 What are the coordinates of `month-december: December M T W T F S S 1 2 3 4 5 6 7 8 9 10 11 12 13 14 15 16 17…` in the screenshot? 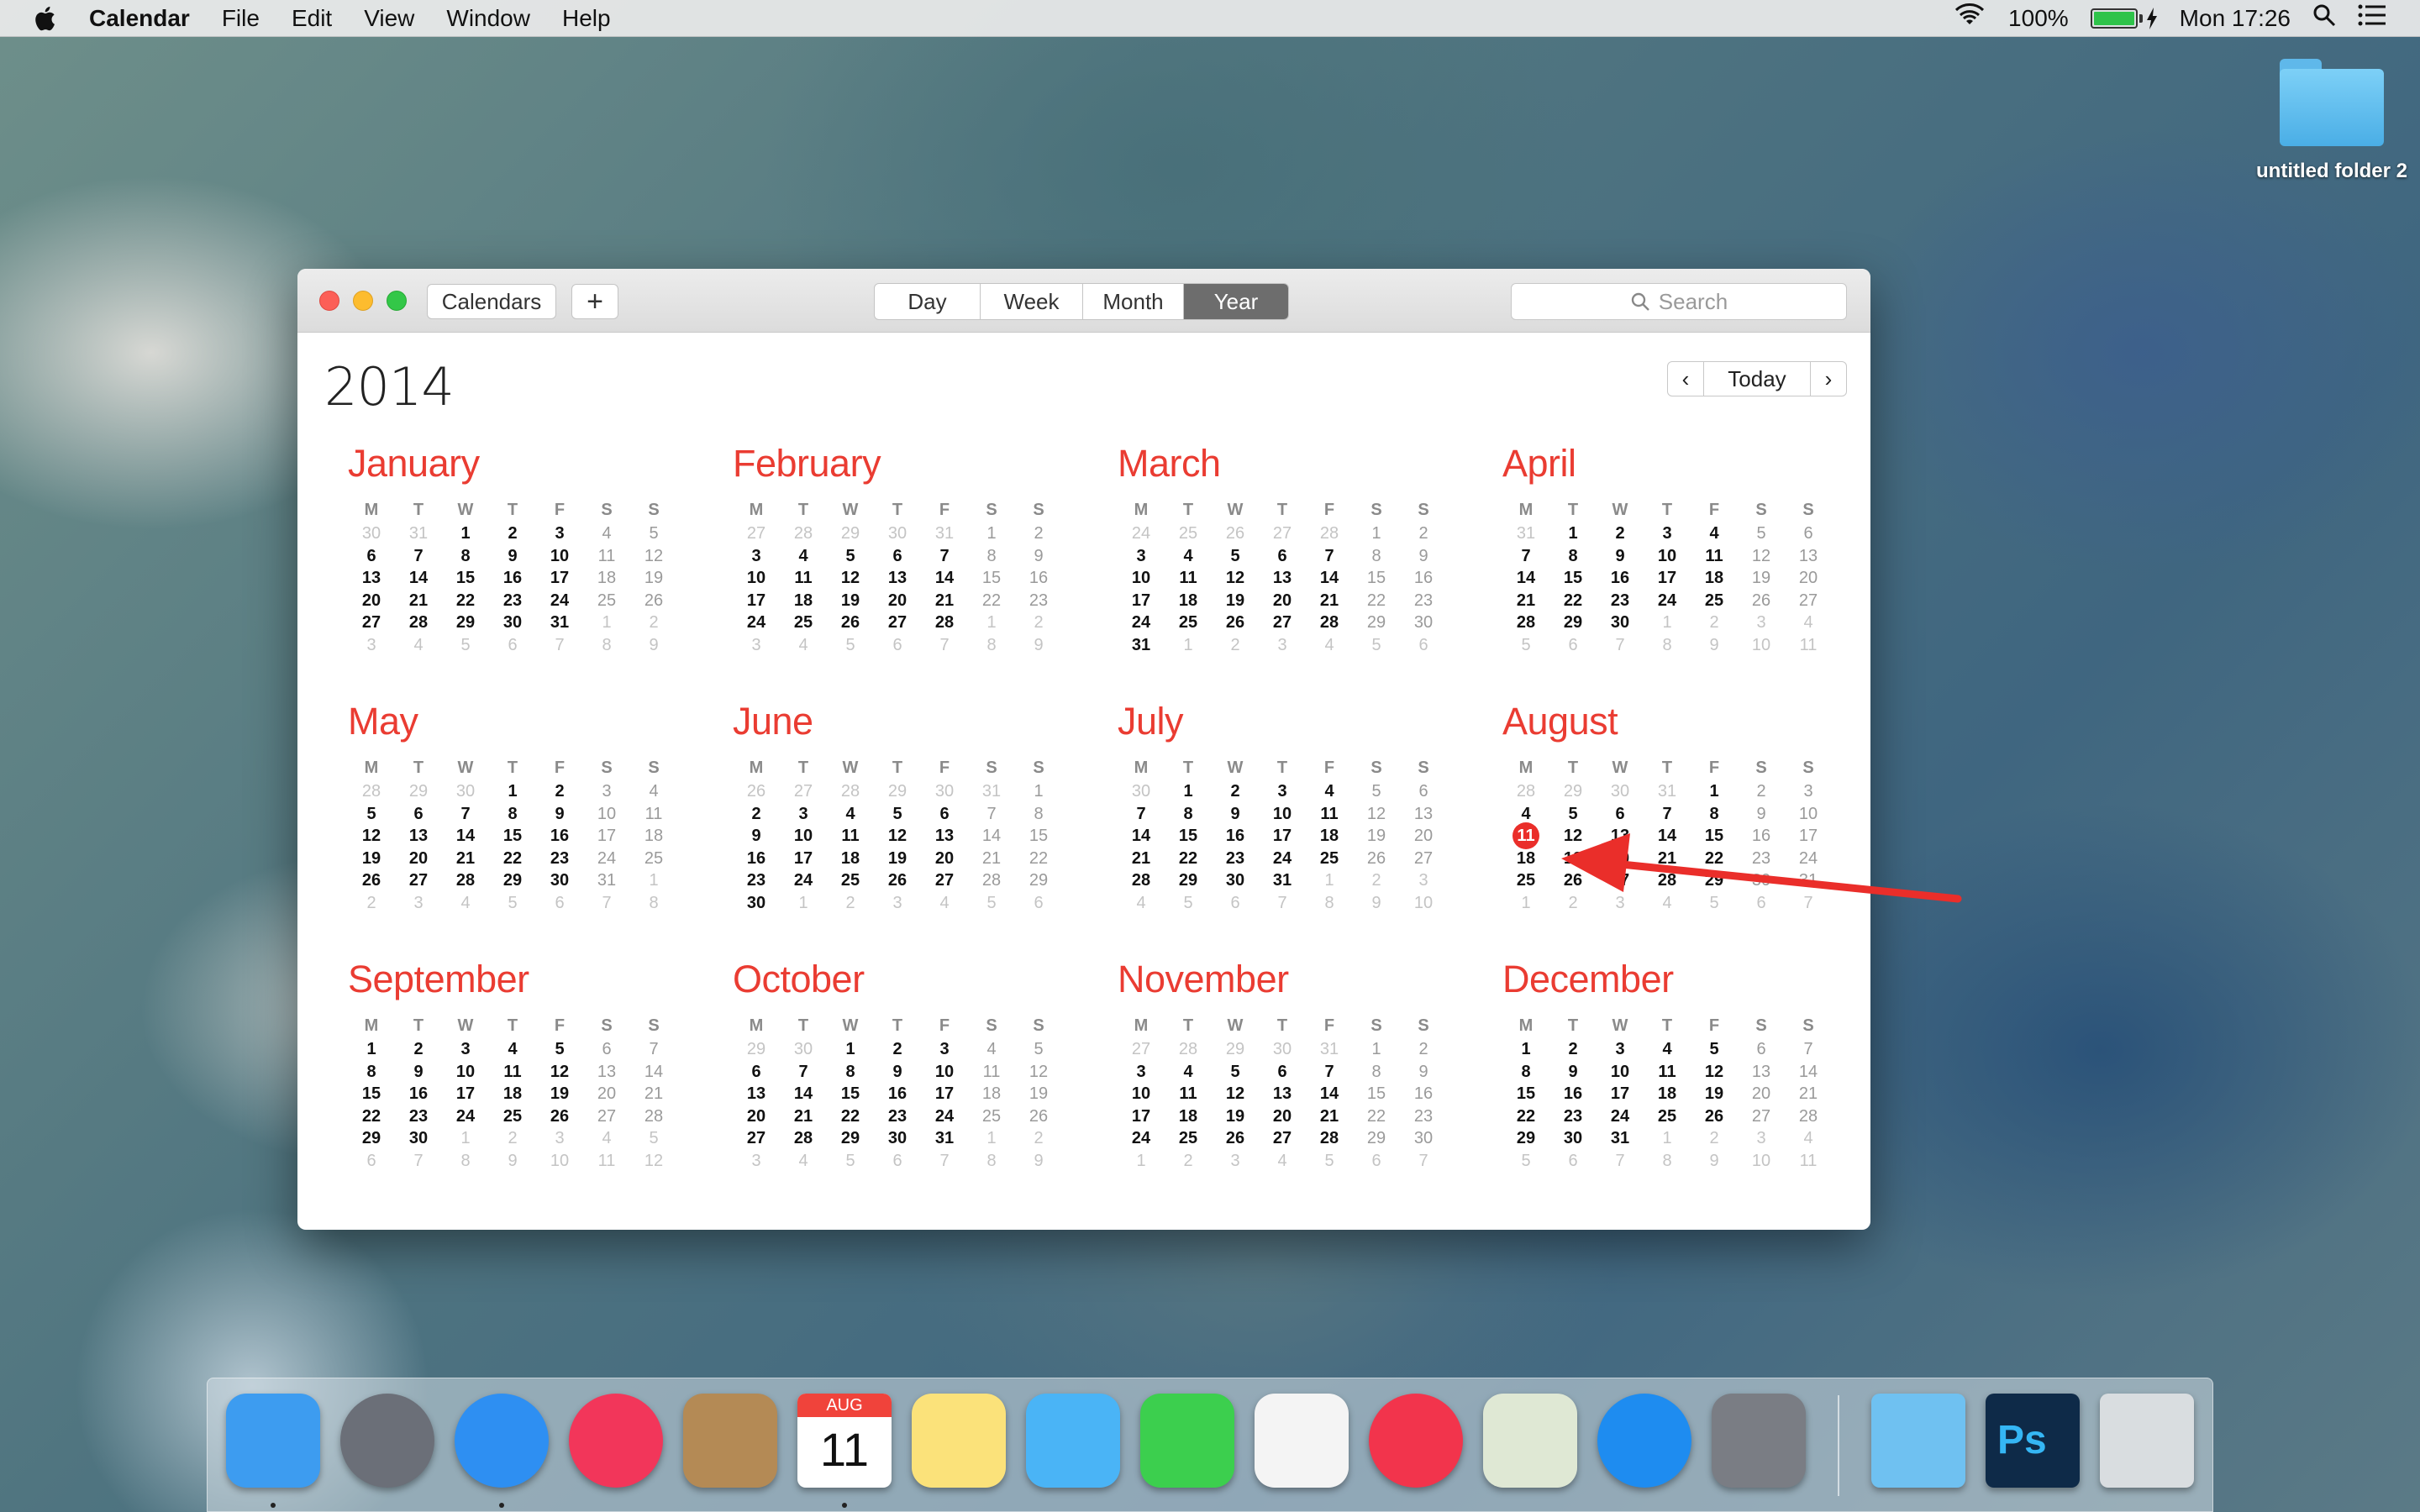 It's located at (1679, 1065).